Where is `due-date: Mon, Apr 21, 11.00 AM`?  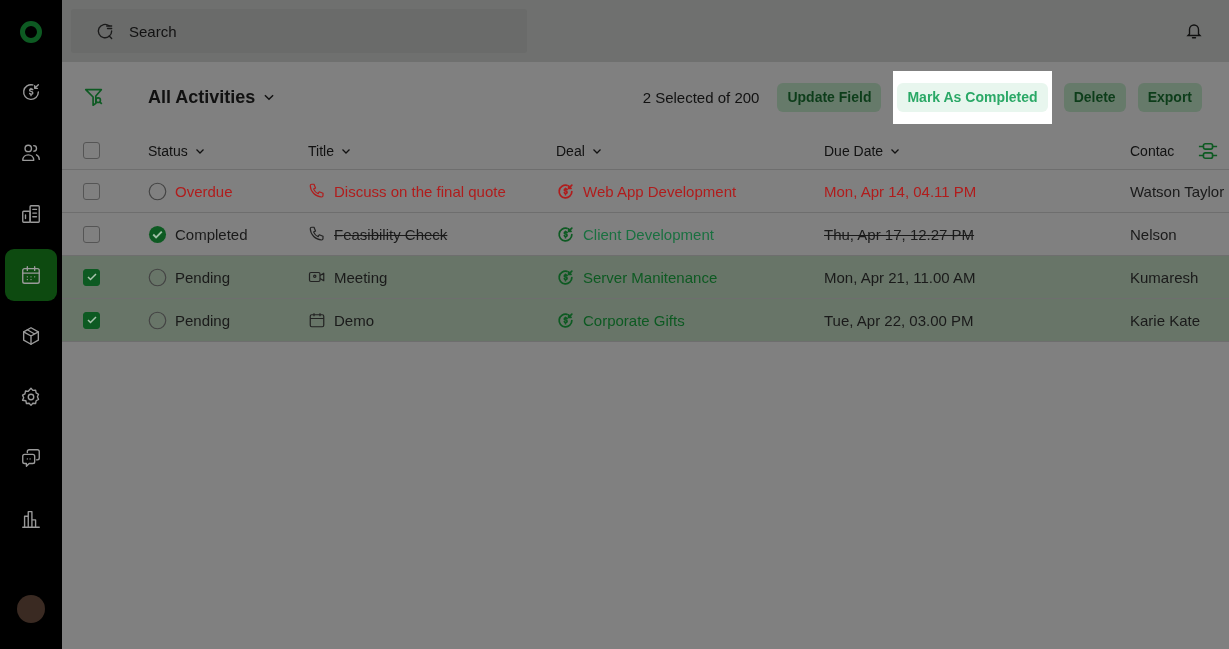
due-date: Mon, Apr 21, 11.00 AM is located at coordinates (900, 277).